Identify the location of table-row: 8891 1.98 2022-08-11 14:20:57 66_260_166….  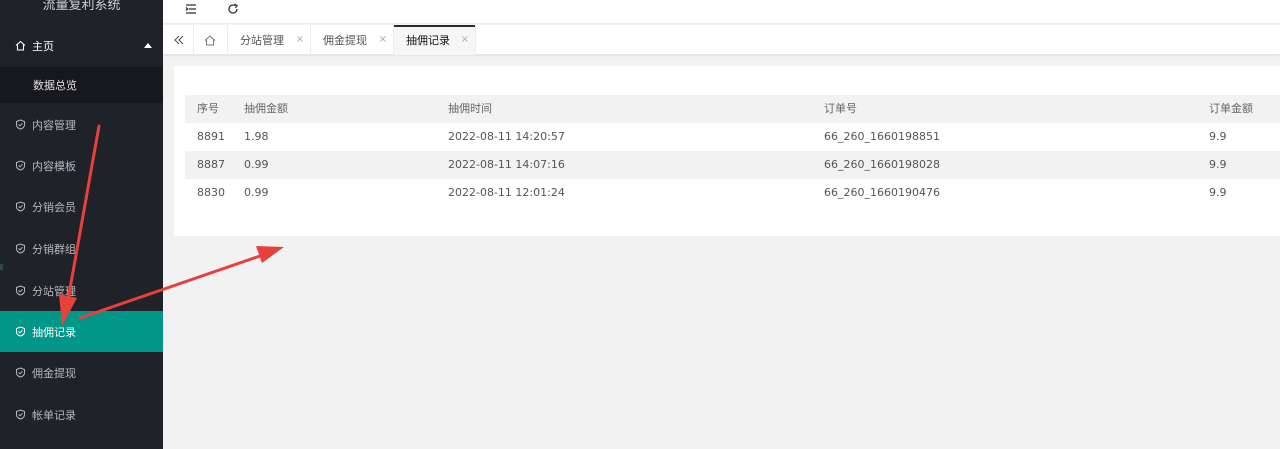
(732, 137).